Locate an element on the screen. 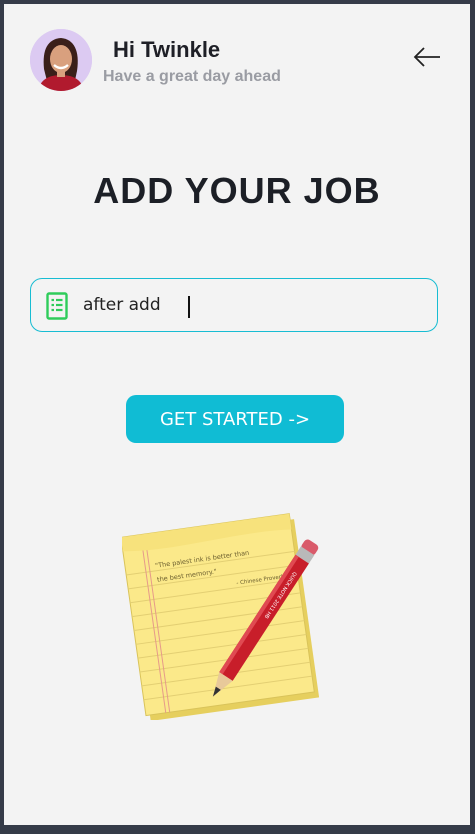  page-title: ADD YOUR JOB is located at coordinates (237, 190).